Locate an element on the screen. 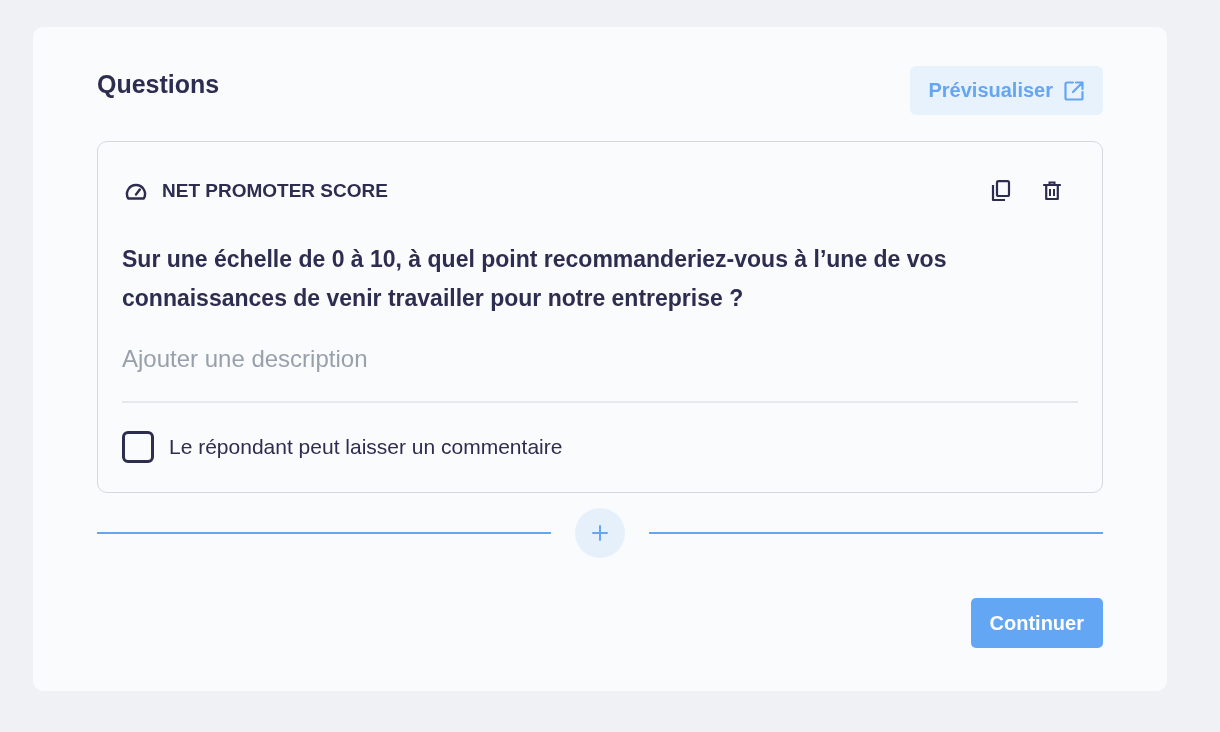  gauge-icon is located at coordinates (136, 191).